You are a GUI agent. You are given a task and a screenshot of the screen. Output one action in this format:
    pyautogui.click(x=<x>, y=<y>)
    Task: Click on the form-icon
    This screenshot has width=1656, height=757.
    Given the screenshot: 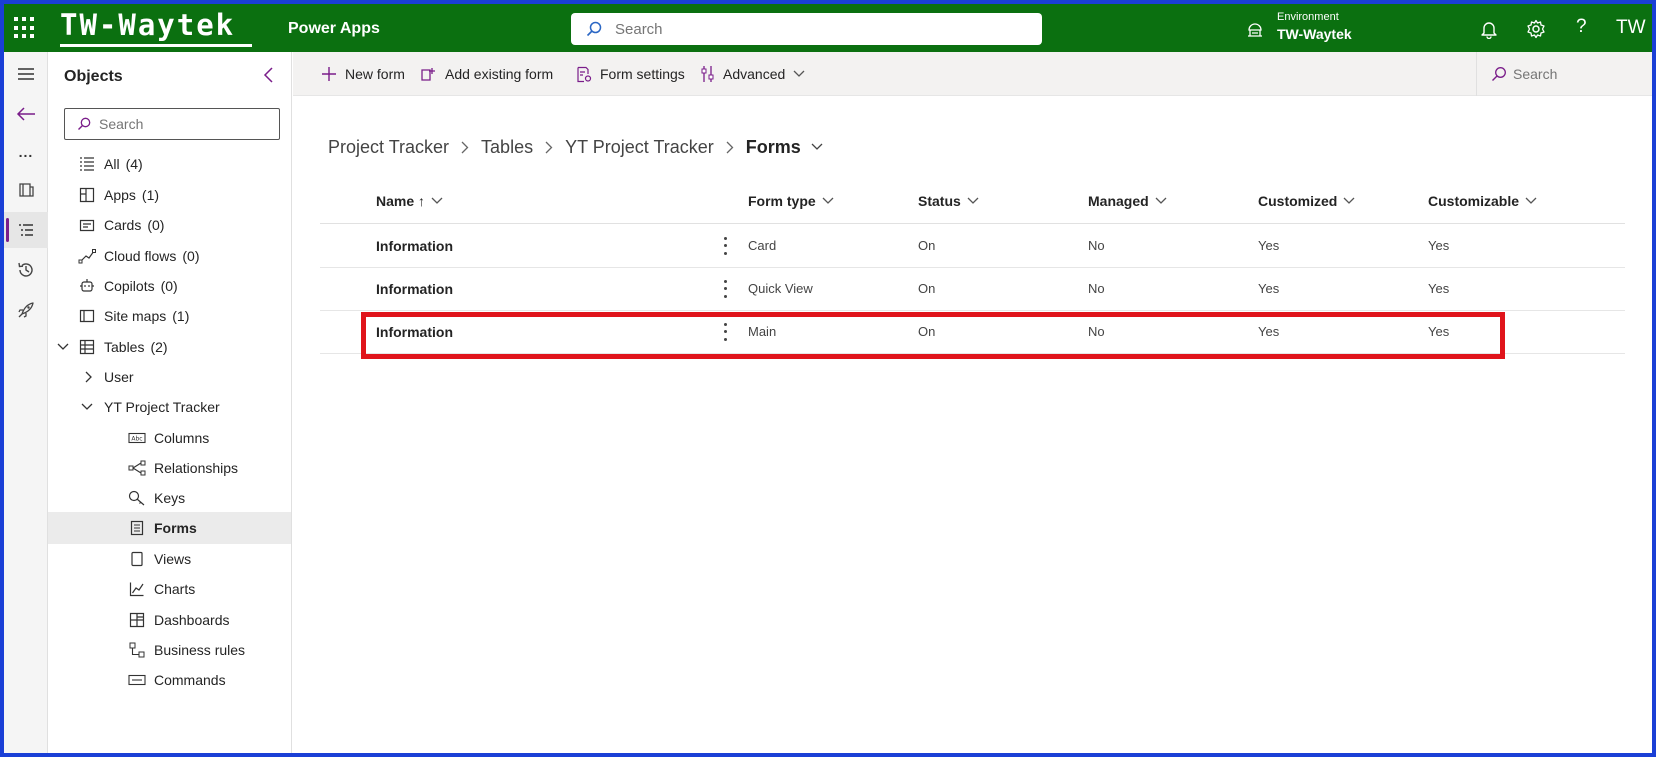 What is the action you would take?
    pyautogui.click(x=137, y=528)
    